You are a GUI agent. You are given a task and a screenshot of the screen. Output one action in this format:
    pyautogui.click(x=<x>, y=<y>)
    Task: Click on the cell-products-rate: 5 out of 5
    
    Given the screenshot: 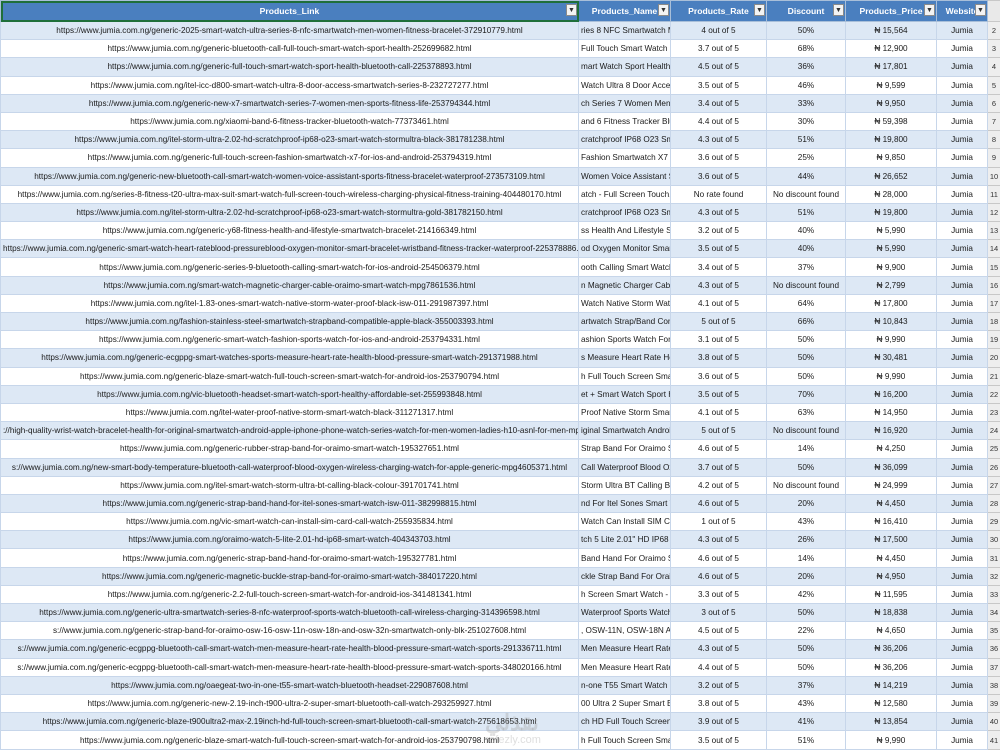 What is the action you would take?
    pyautogui.click(x=718, y=321)
    